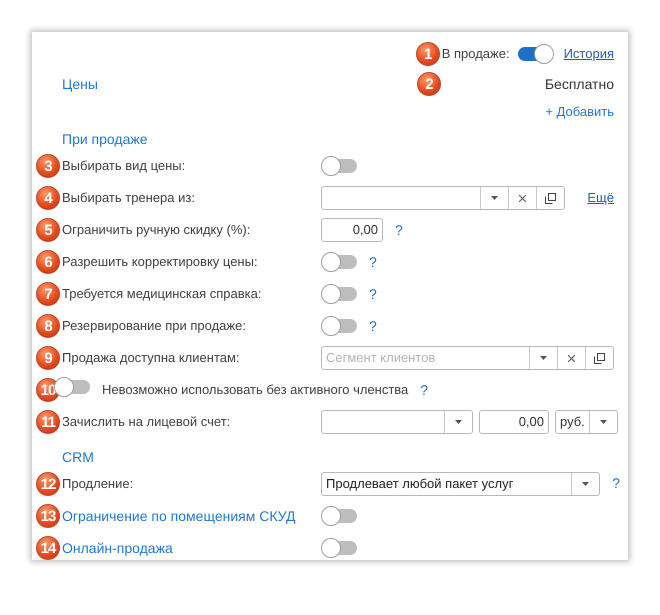 The image size is (660, 615). I want to click on section-title: При продаже, so click(105, 139).